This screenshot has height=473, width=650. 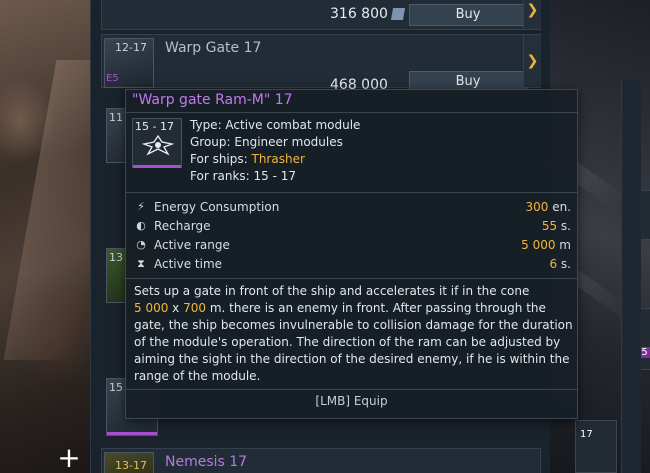 I want to click on stat-label: Active time, so click(x=188, y=264).